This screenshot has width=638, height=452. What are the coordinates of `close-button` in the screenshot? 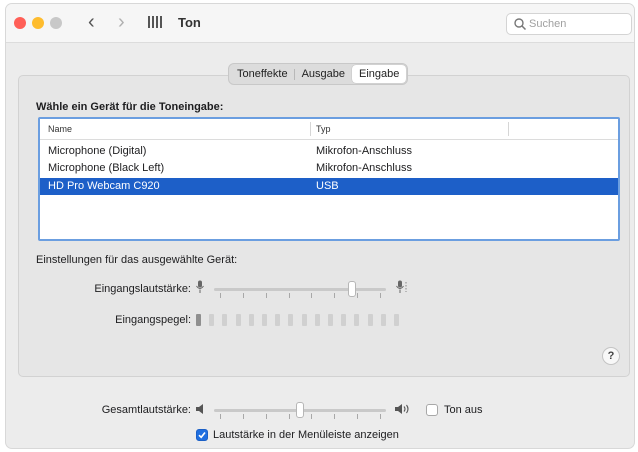 It's located at (20, 23).